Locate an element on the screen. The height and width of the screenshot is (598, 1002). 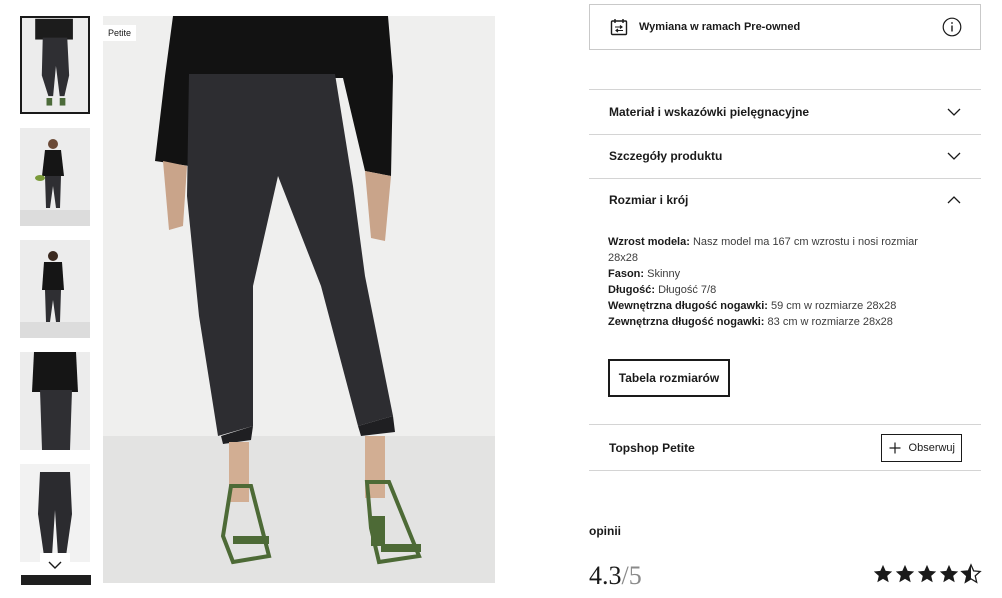
thumbnail-image-full-body is located at coordinates (55, 177).